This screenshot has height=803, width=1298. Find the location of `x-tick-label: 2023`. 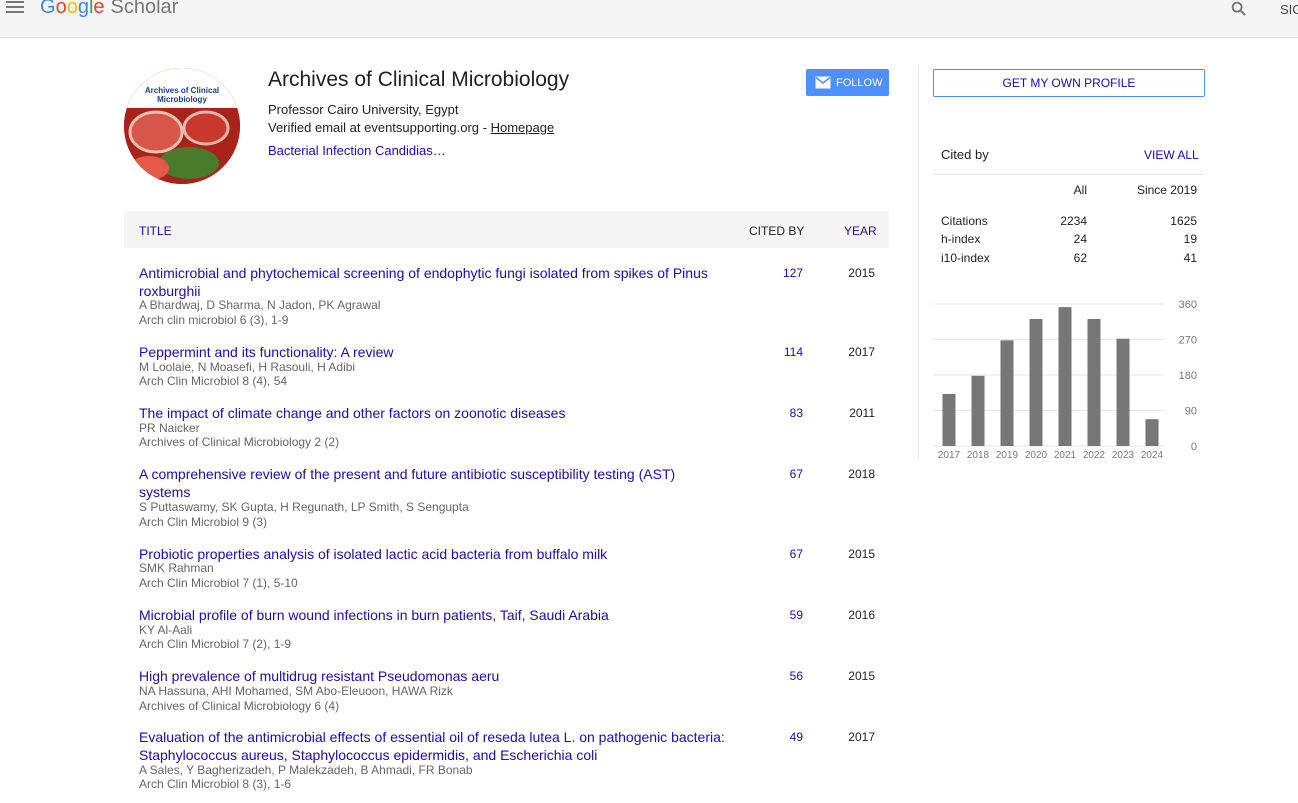

x-tick-label: 2023 is located at coordinates (1123, 455).